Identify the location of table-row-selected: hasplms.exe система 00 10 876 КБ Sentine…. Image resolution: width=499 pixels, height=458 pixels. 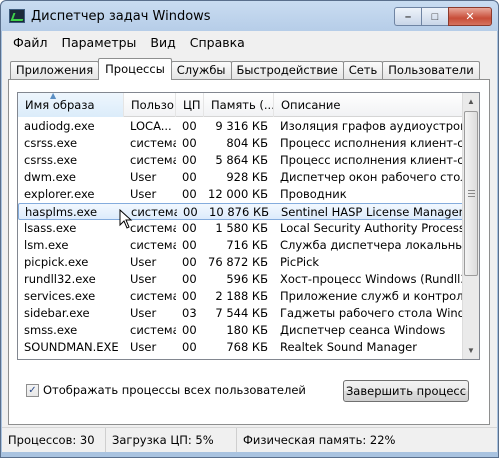
(241, 211).